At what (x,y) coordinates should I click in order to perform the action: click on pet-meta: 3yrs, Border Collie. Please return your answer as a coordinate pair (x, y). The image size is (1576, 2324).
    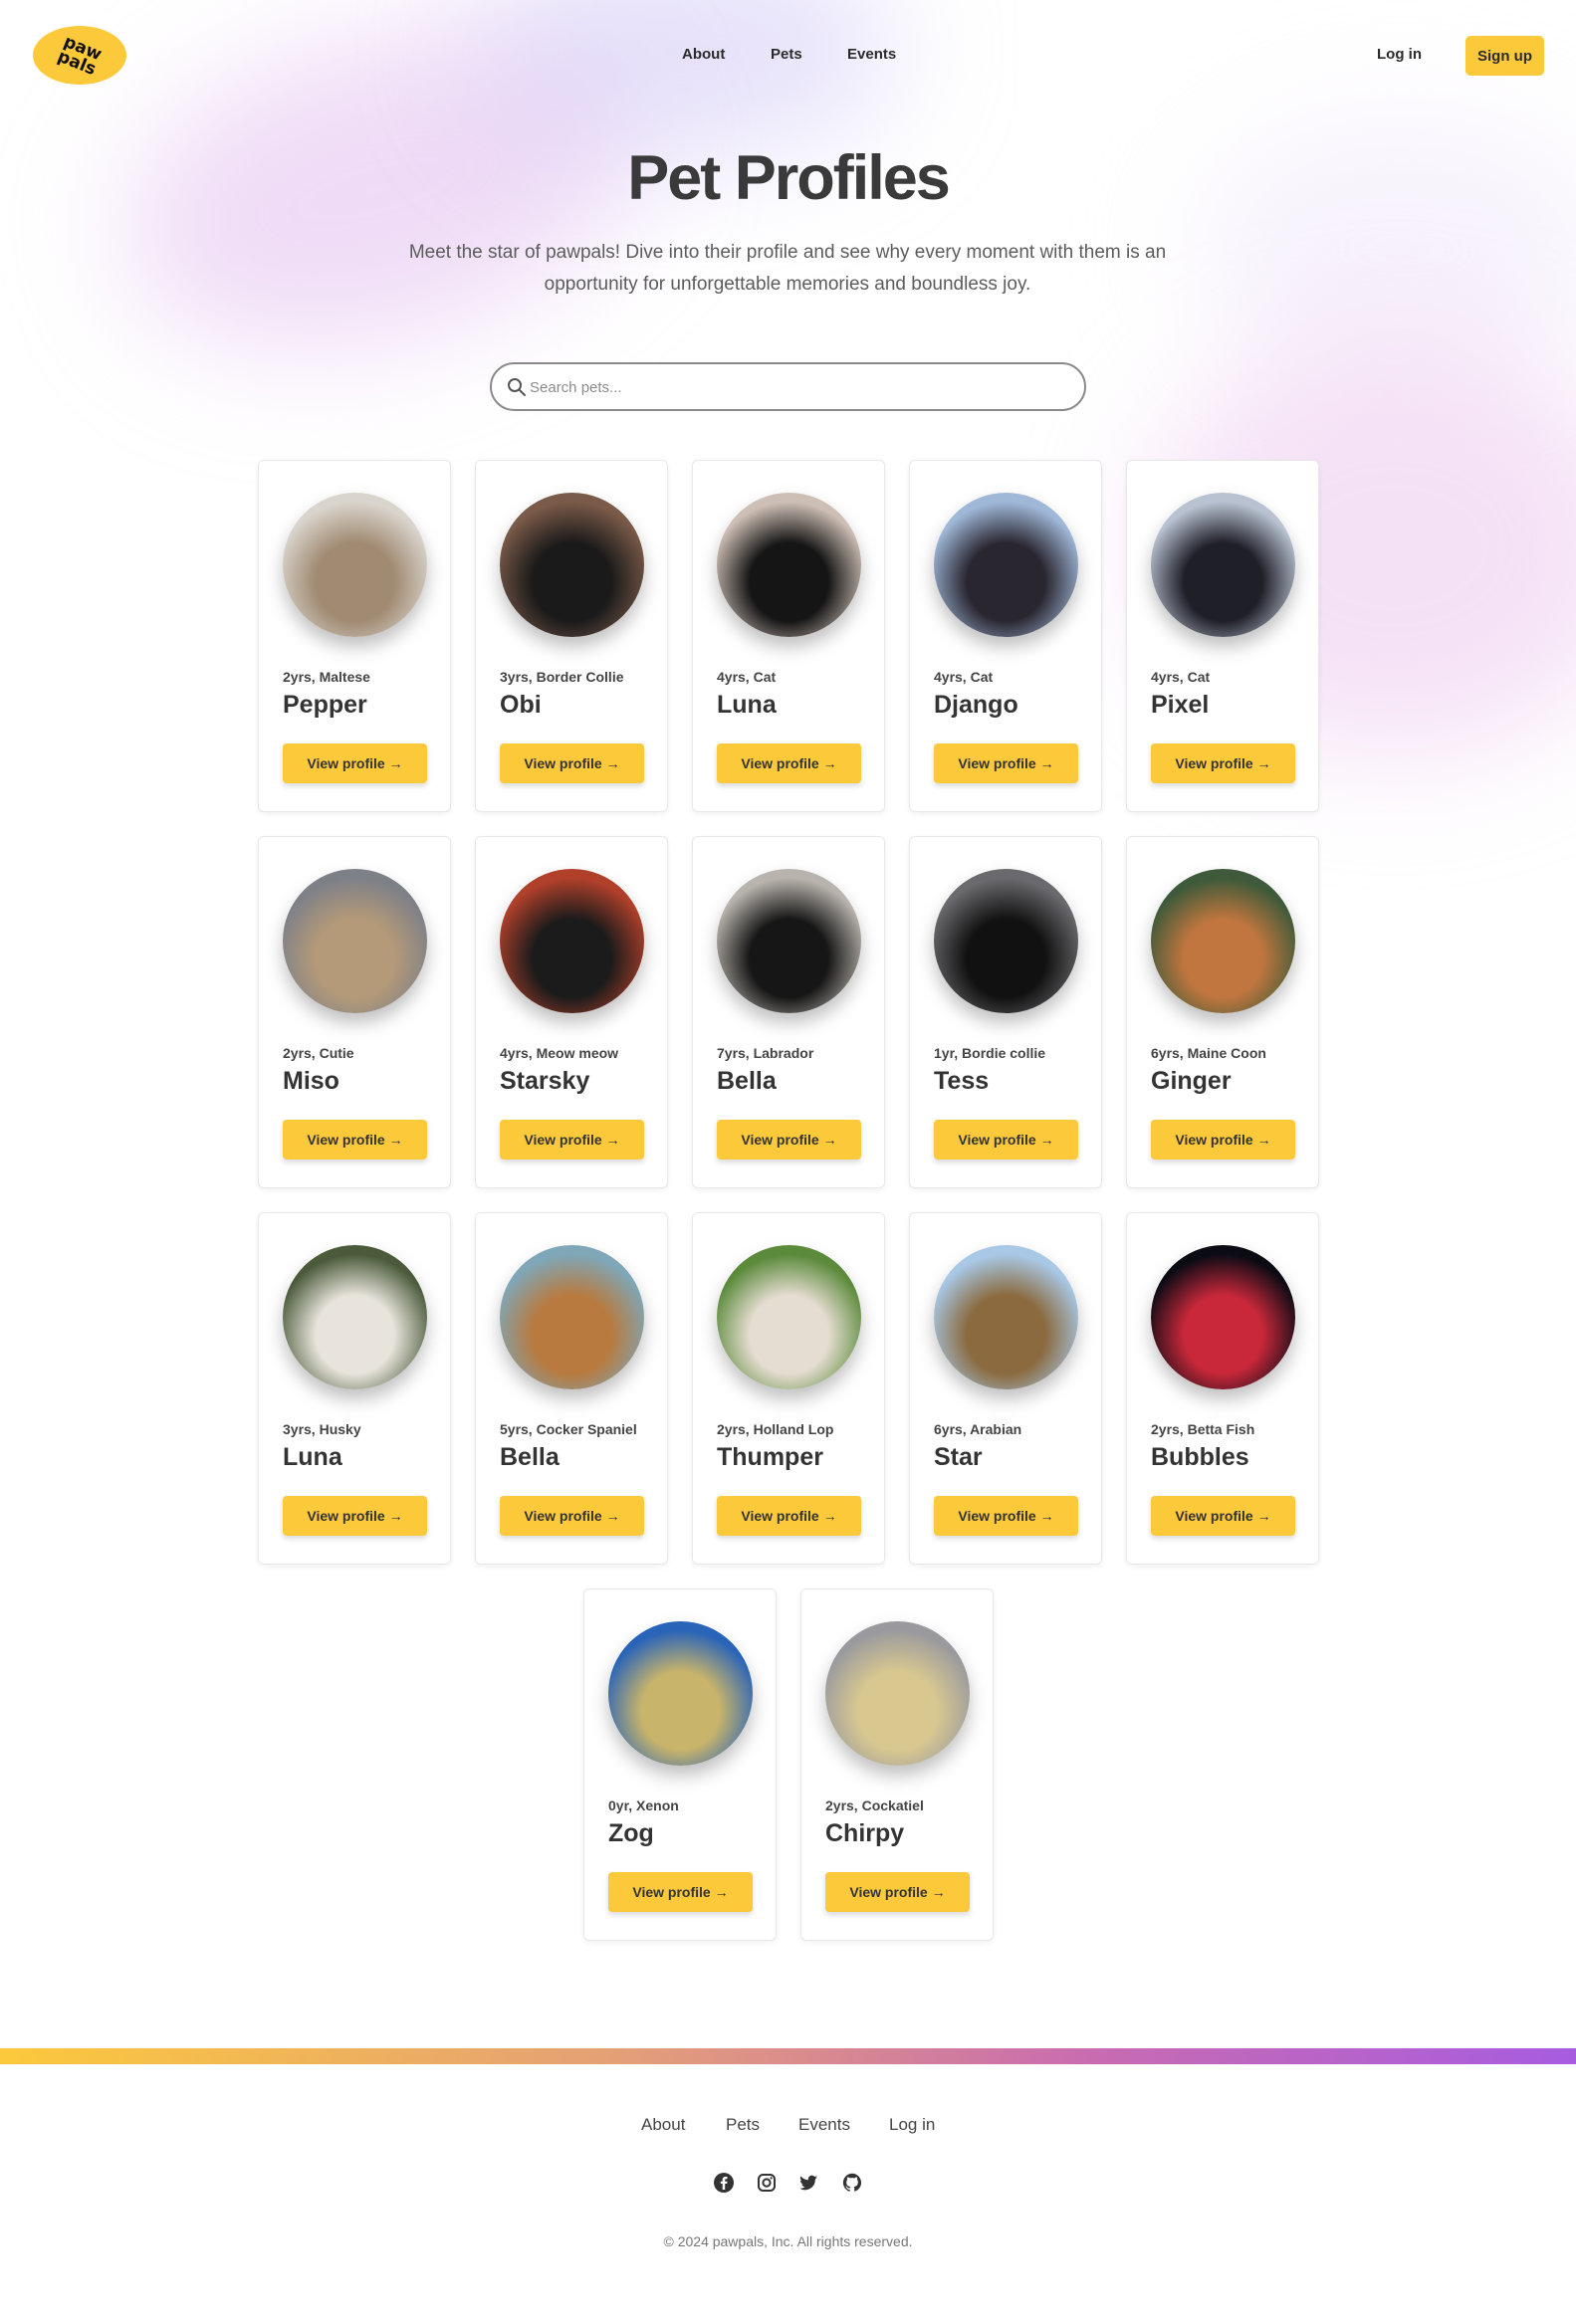
    Looking at the image, I should click on (562, 677).